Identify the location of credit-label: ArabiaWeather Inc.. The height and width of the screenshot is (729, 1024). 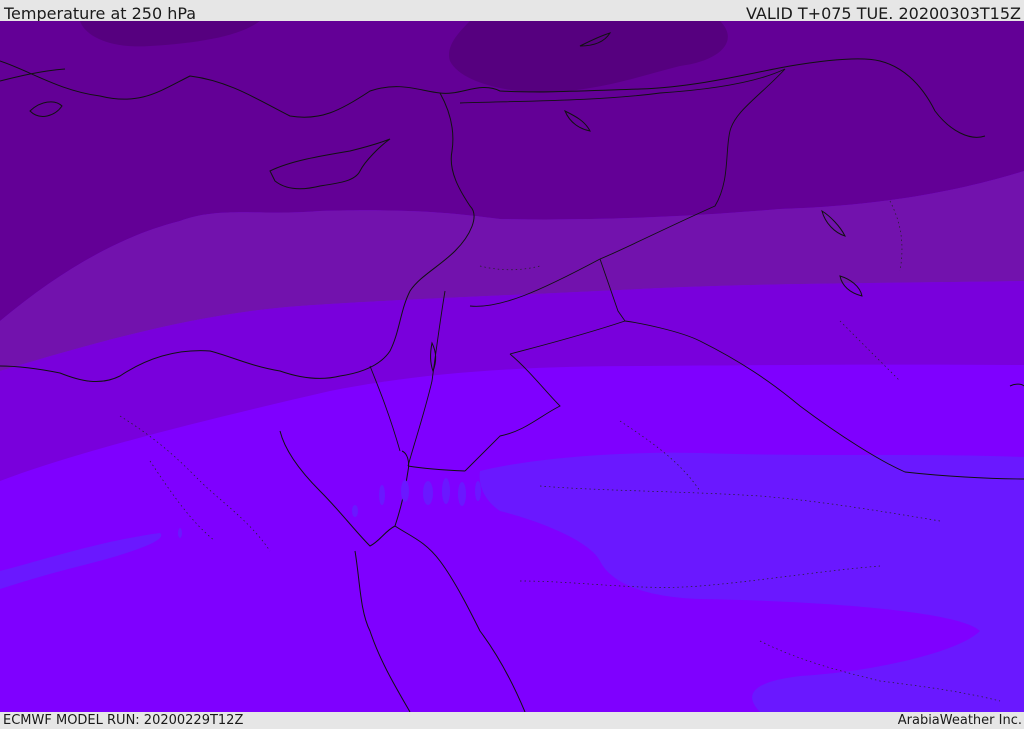
(959, 720).